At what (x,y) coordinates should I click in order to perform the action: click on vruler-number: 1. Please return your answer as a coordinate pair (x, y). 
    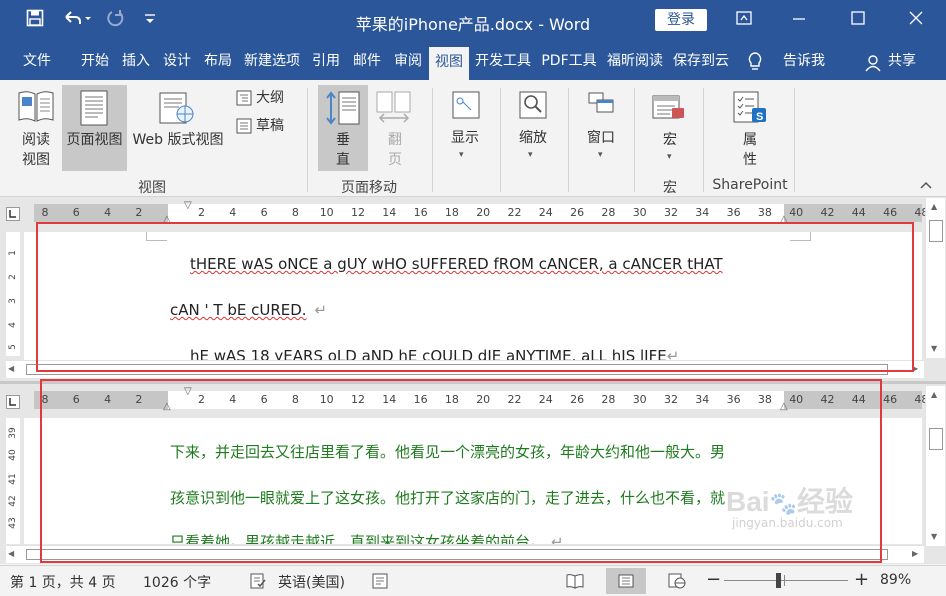
    Looking at the image, I should click on (13, 253).